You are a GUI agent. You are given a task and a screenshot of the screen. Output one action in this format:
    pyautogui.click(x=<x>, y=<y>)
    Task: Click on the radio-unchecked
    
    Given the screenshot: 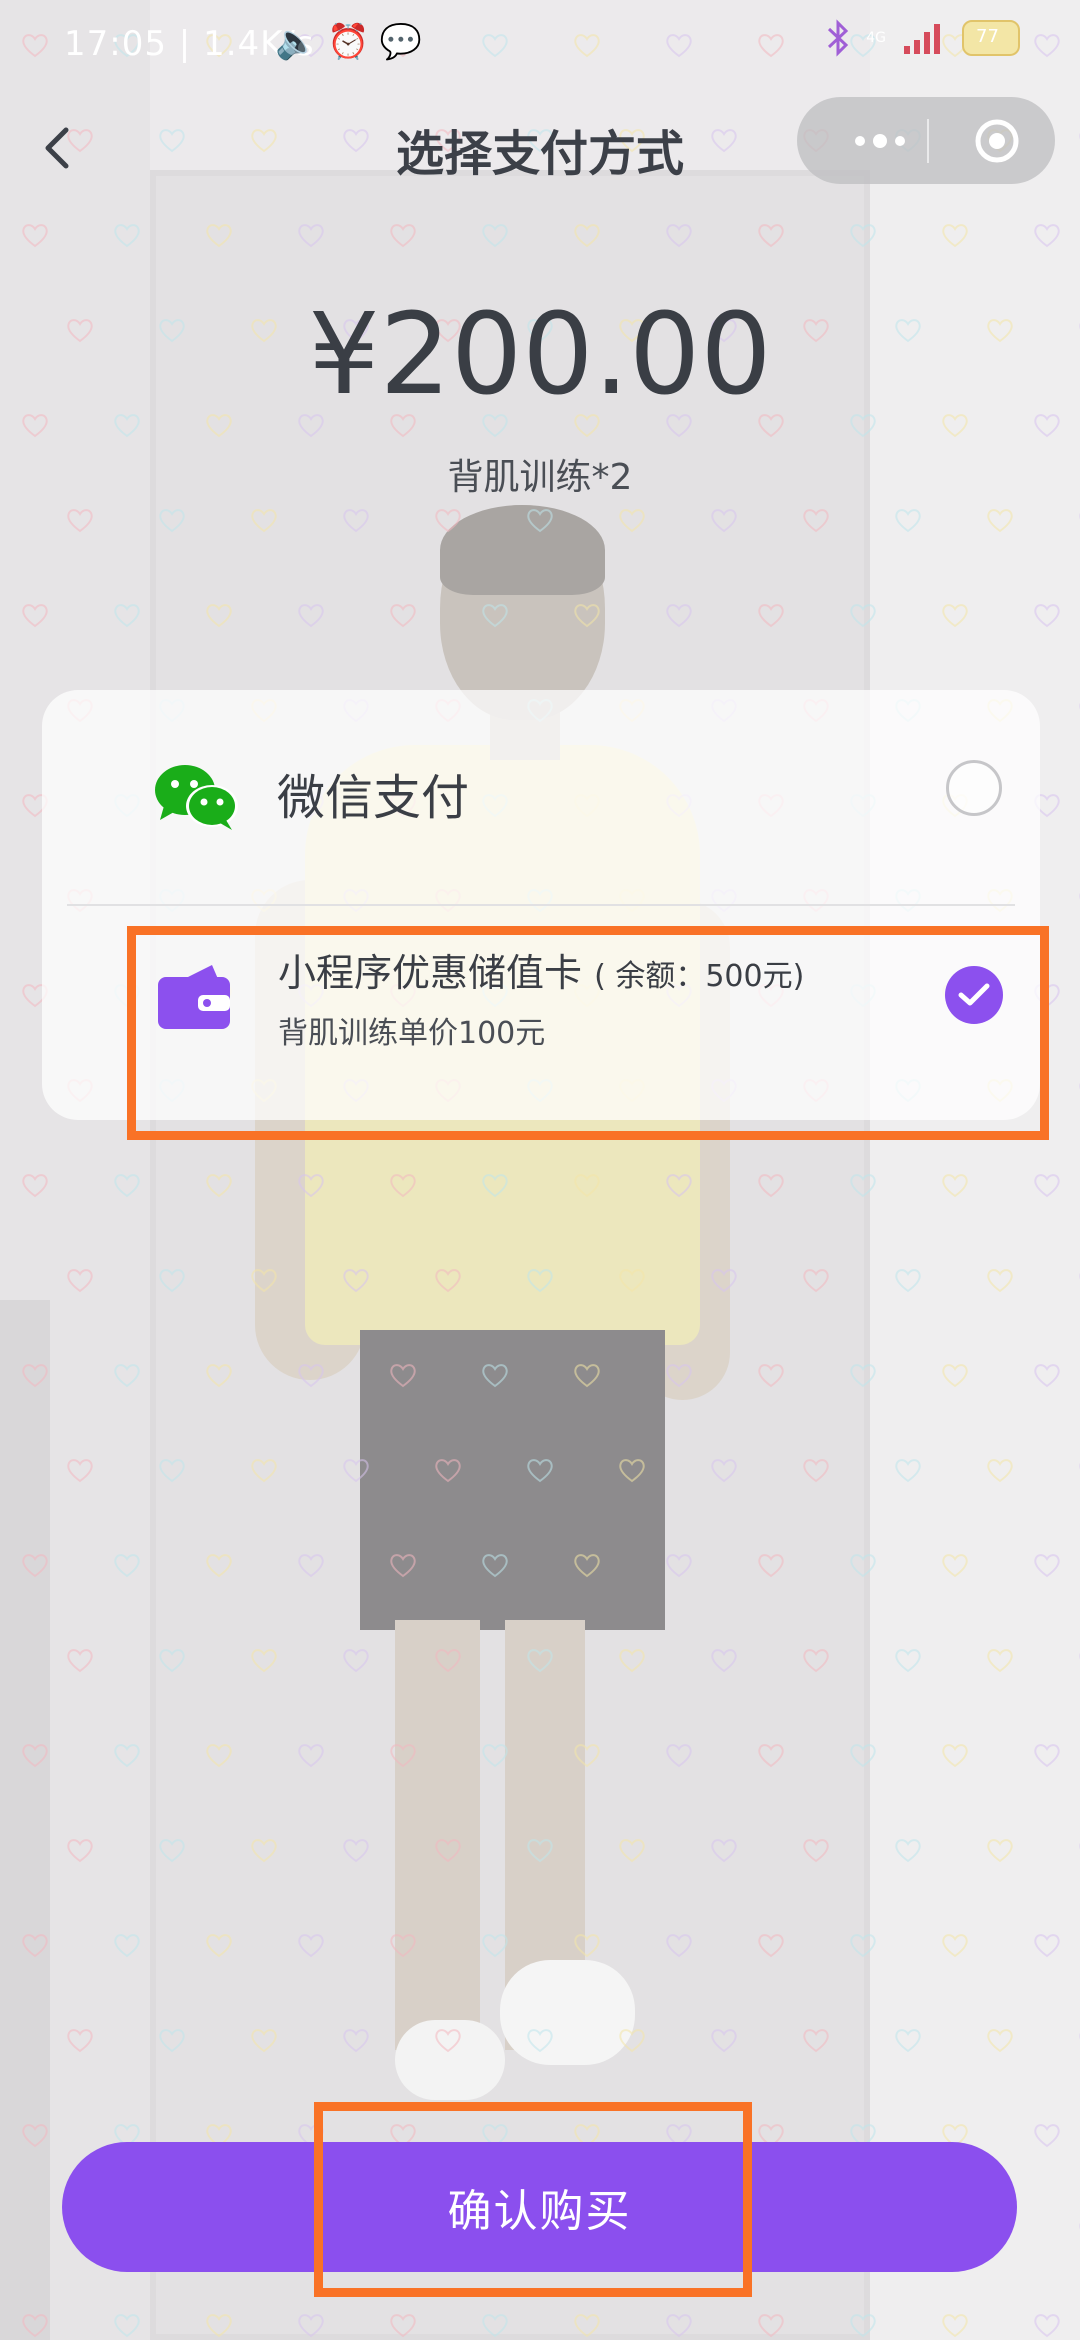 What is the action you would take?
    pyautogui.click(x=974, y=788)
    